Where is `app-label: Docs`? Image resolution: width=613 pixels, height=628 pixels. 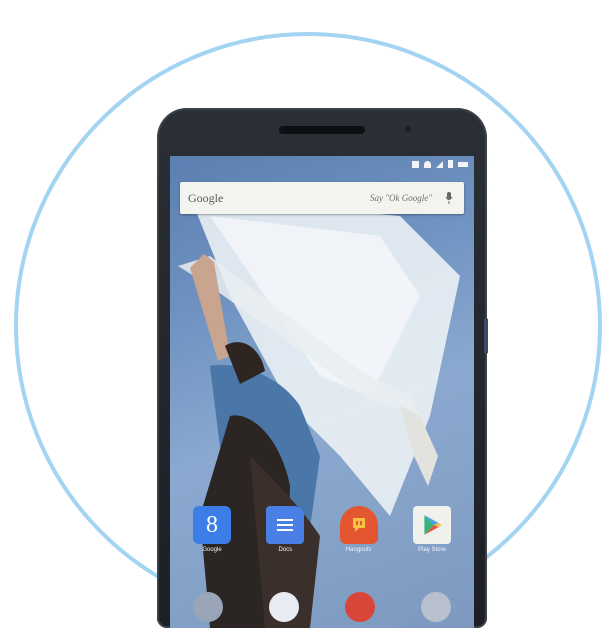
app-label: Docs is located at coordinates (285, 550).